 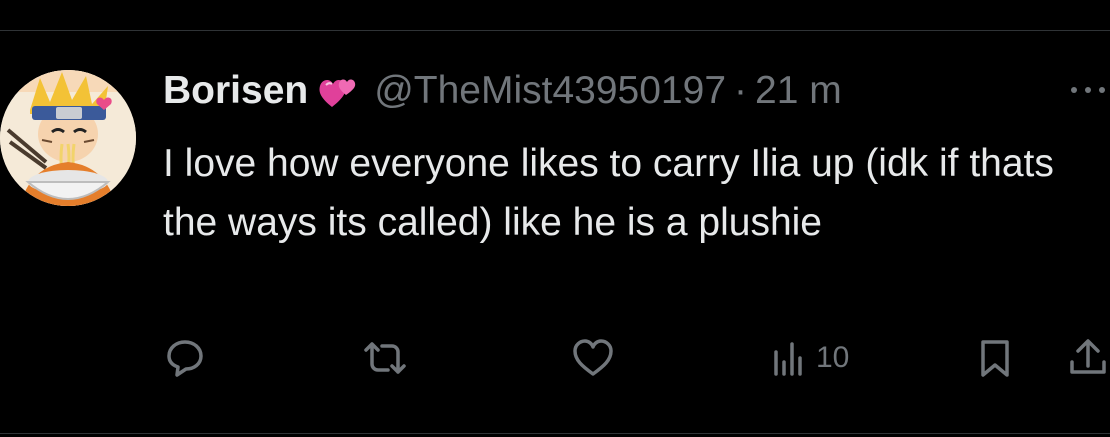 I want to click on share-button, so click(x=1088, y=358).